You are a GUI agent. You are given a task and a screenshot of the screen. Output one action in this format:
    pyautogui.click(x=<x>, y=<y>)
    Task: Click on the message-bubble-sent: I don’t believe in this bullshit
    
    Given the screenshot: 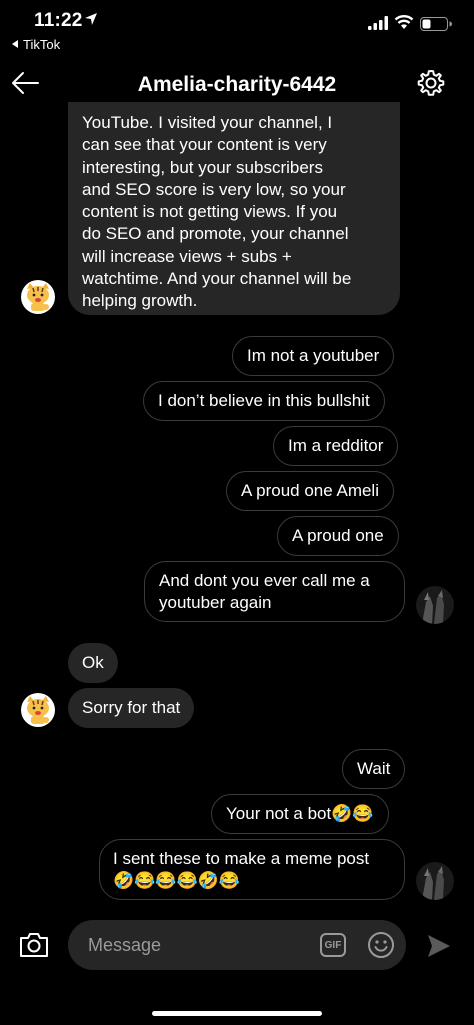 What is the action you would take?
    pyautogui.click(x=264, y=401)
    